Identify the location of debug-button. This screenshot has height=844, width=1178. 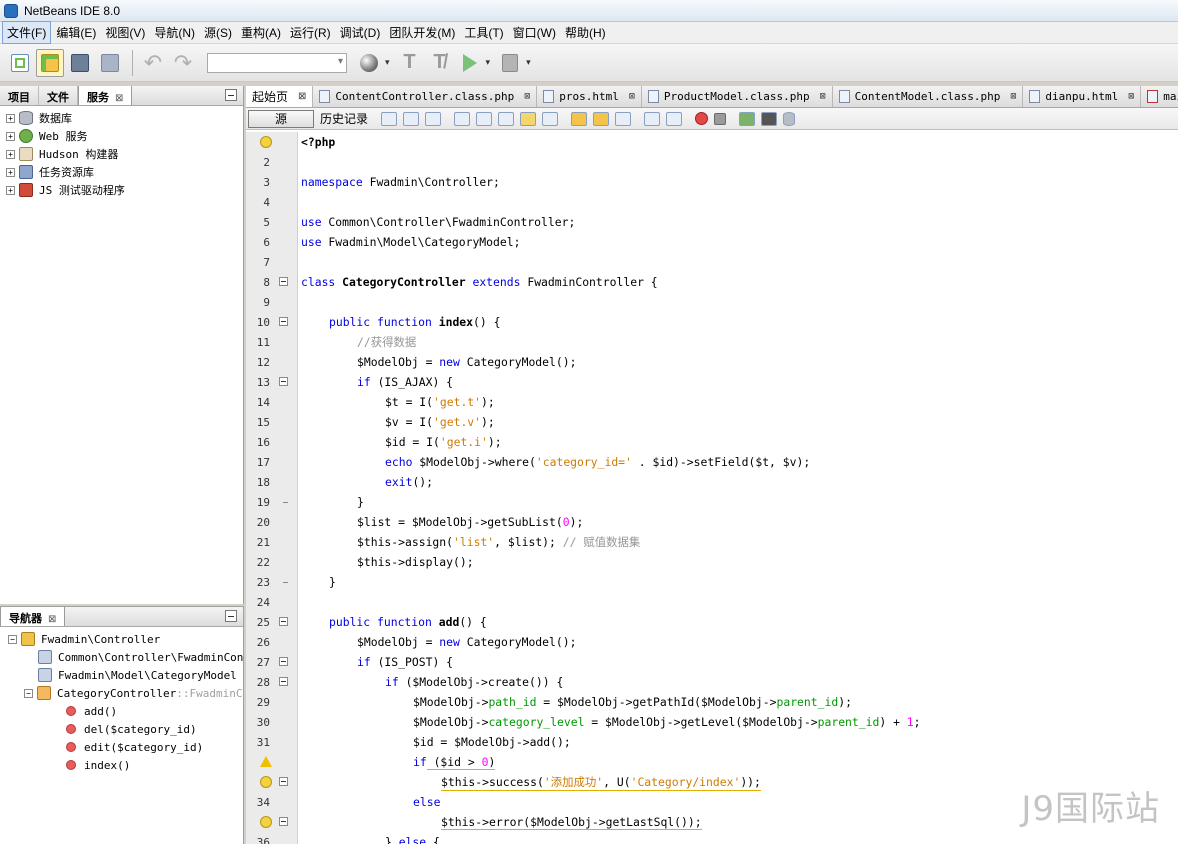
(510, 63).